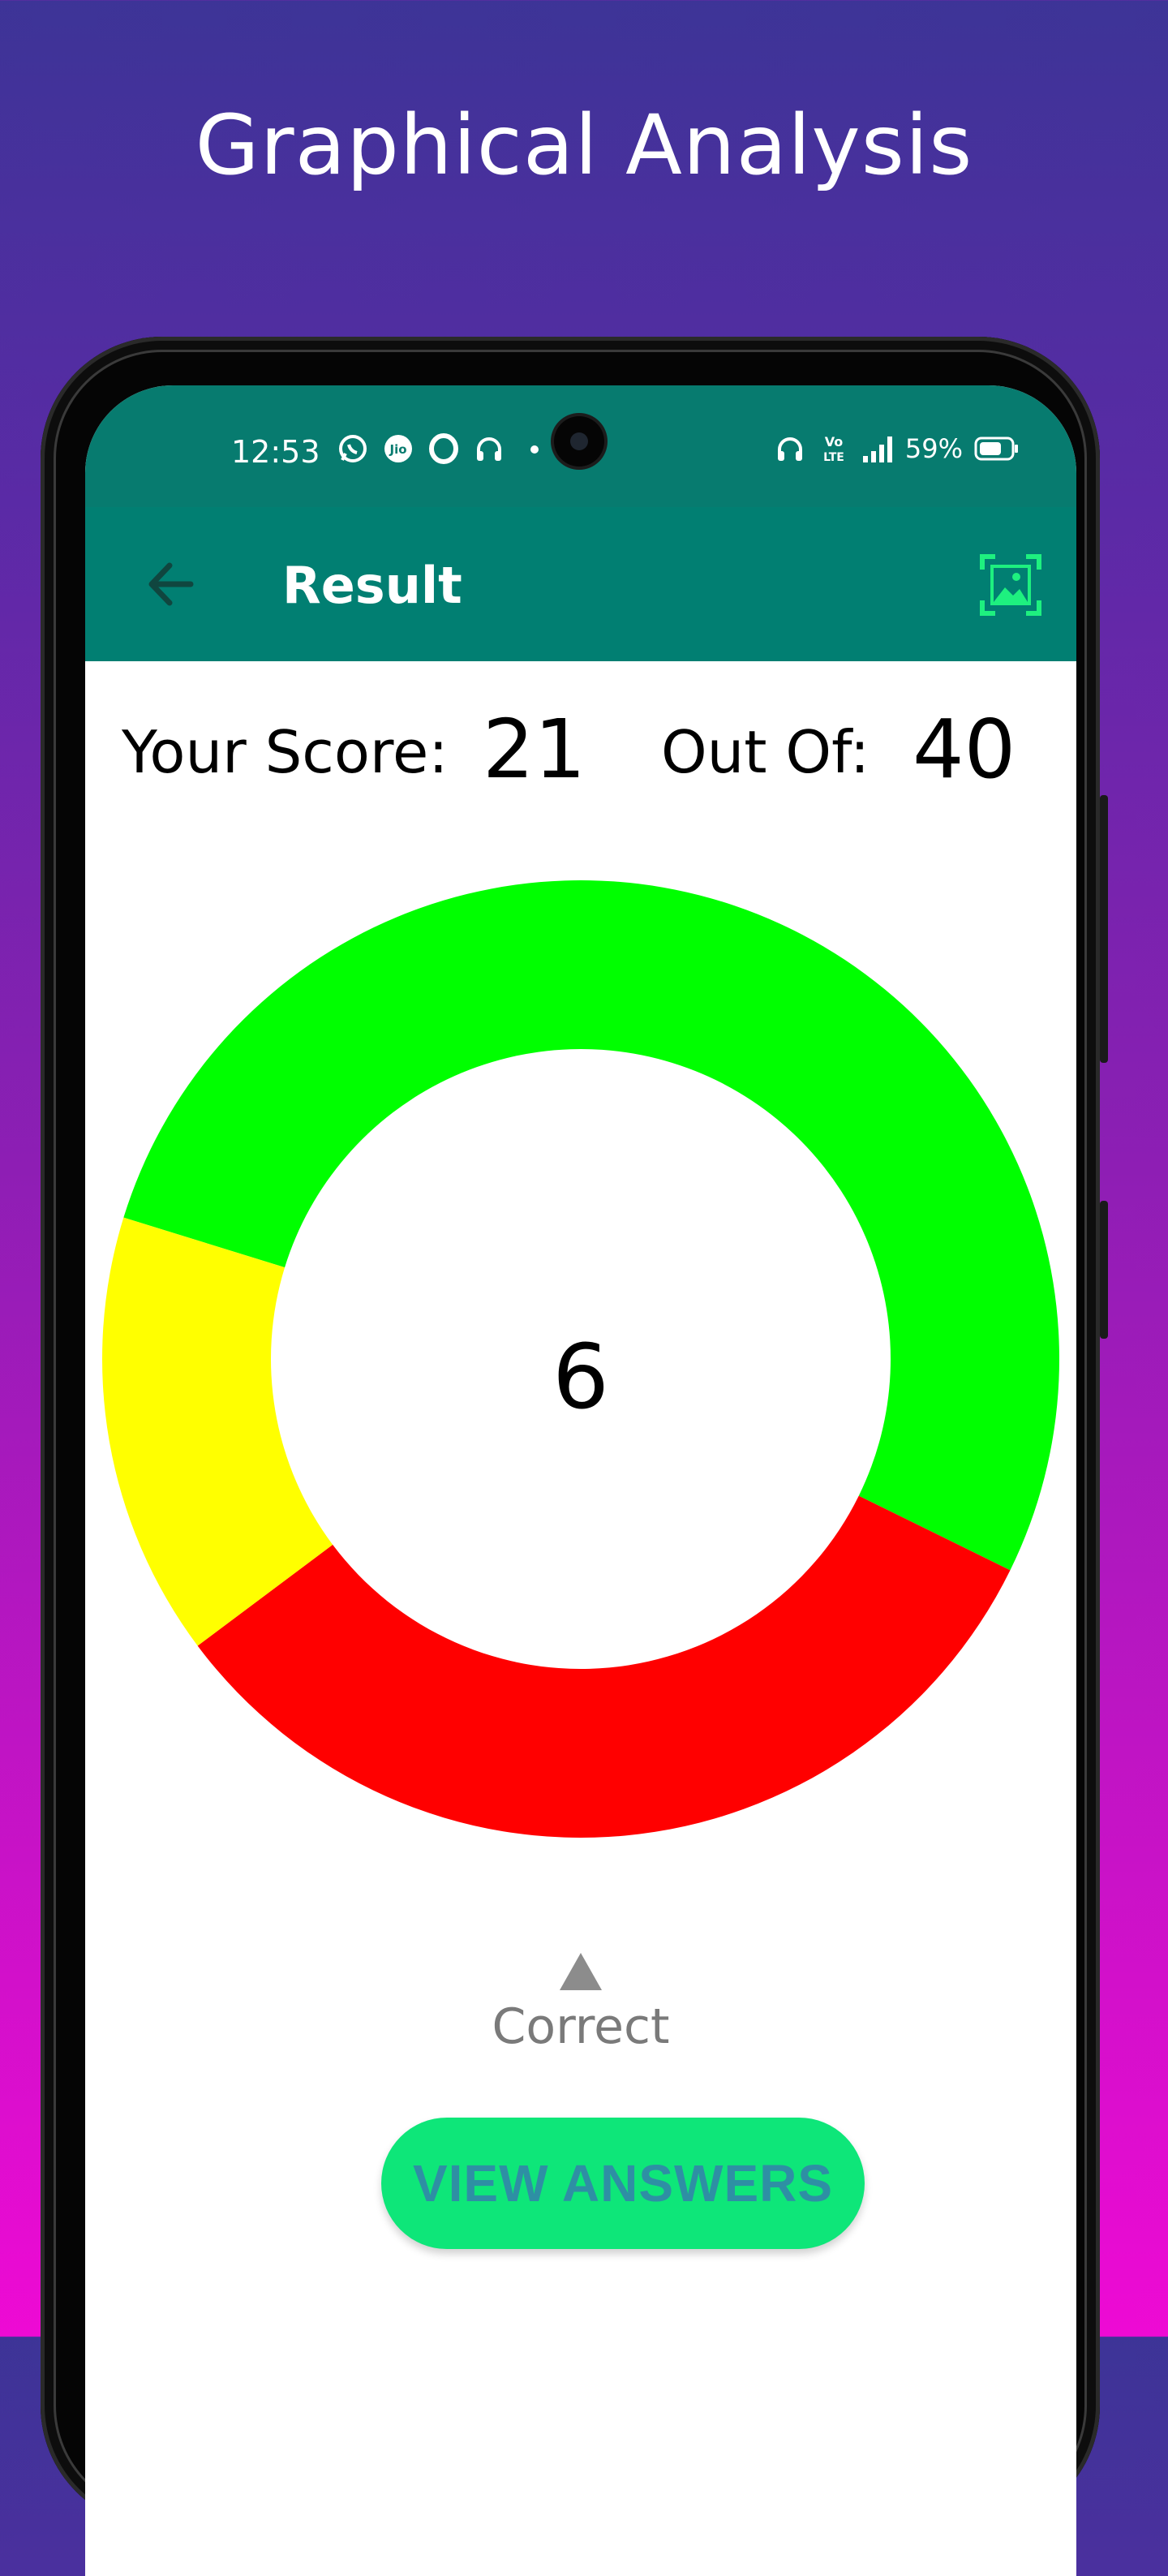  I want to click on out-of-label: Out Of:, so click(765, 752).